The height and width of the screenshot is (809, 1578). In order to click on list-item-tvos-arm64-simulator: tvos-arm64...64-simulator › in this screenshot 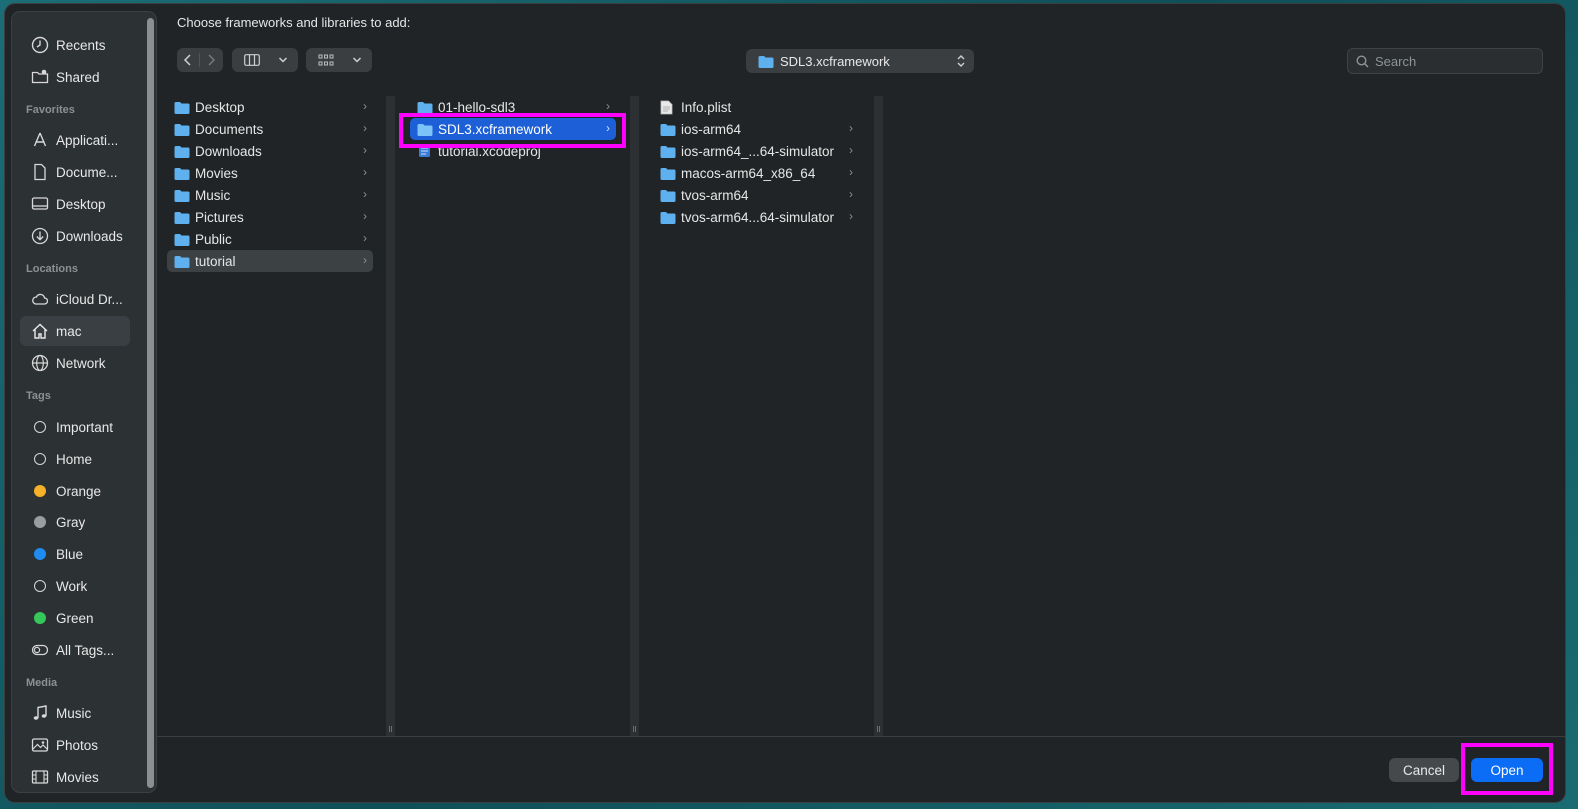, I will do `click(756, 217)`.